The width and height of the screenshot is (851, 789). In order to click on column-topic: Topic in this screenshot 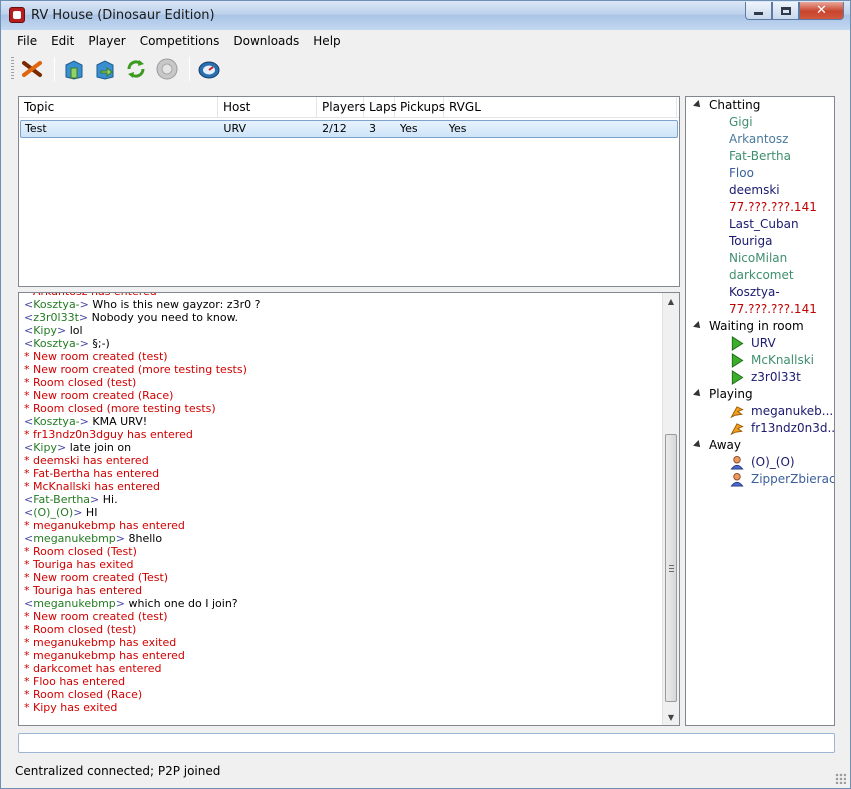, I will do `click(118, 107)`.